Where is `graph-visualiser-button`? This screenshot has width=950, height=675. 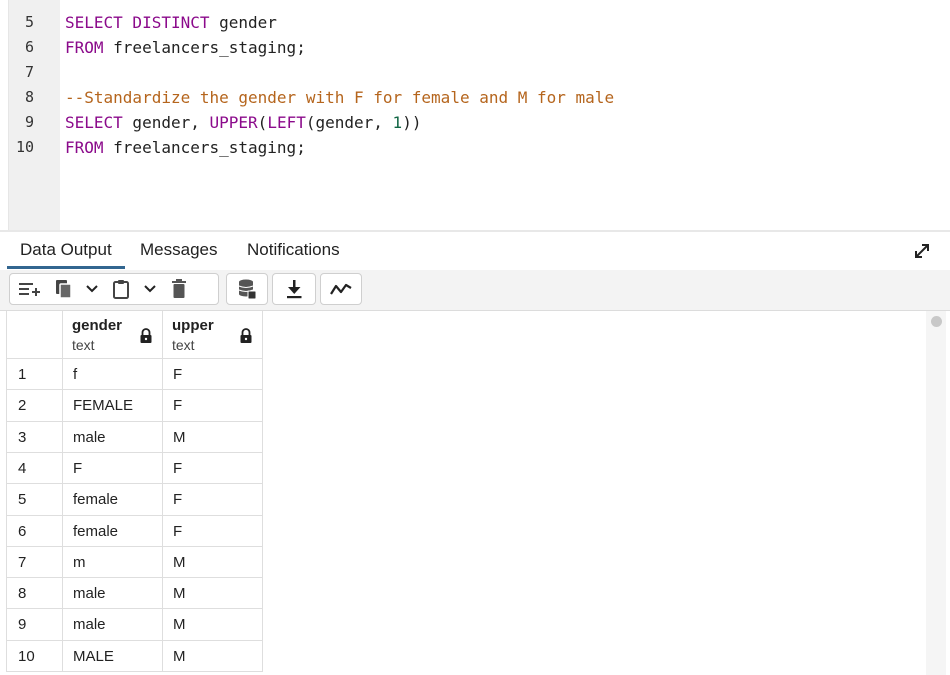
graph-visualiser-button is located at coordinates (341, 289).